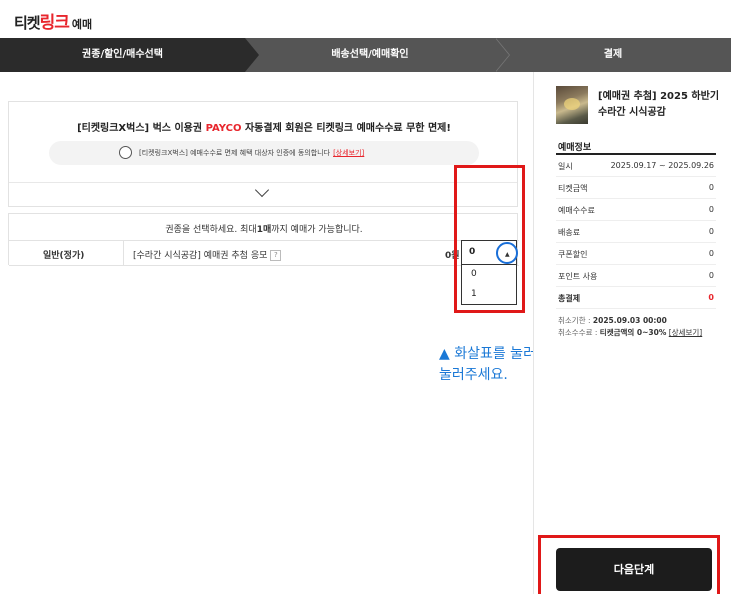 The height and width of the screenshot is (594, 731). Describe the element at coordinates (348, 153) in the screenshot. I see `agree-detail-link: [상세보기]` at that location.